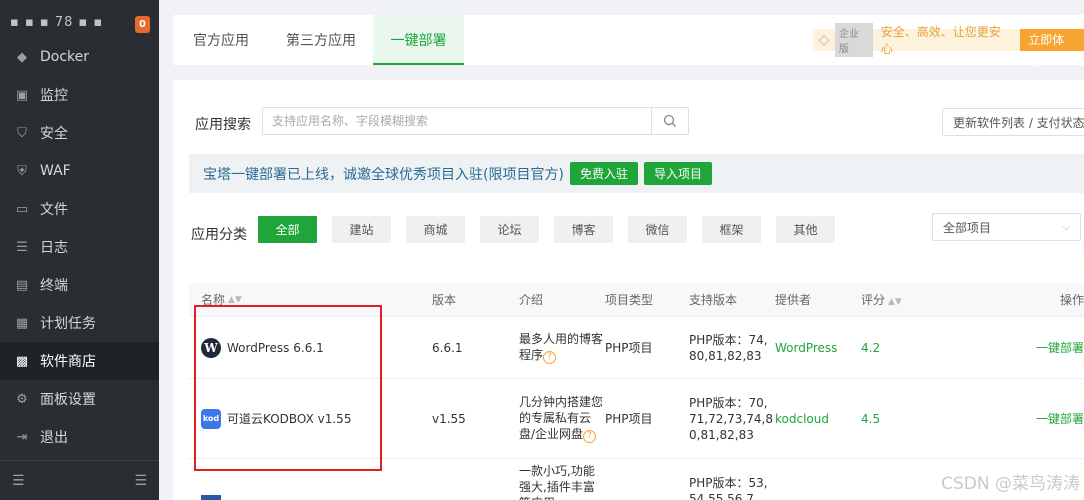 The height and width of the screenshot is (500, 1084). What do you see at coordinates (818, 419) in the screenshot?
I see `app-provider-link: kodcloud` at bounding box center [818, 419].